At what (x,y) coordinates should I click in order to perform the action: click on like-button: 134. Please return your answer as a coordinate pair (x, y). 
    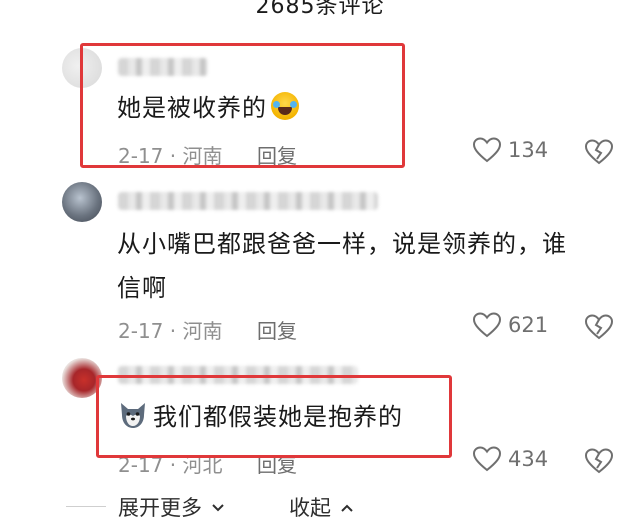
    Looking at the image, I should click on (510, 150).